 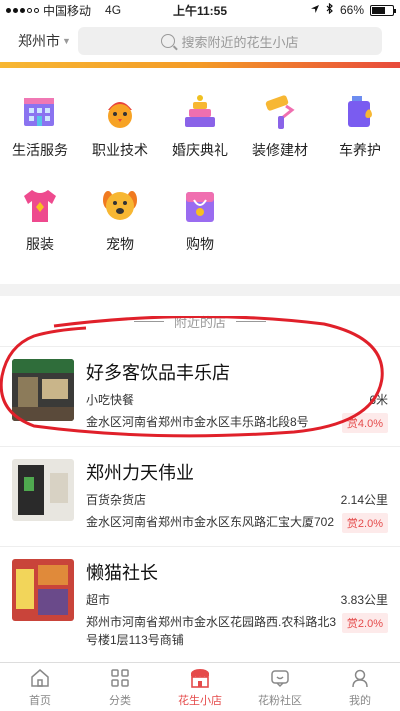 I want to click on shopping-bag-icon, so click(x=200, y=206).